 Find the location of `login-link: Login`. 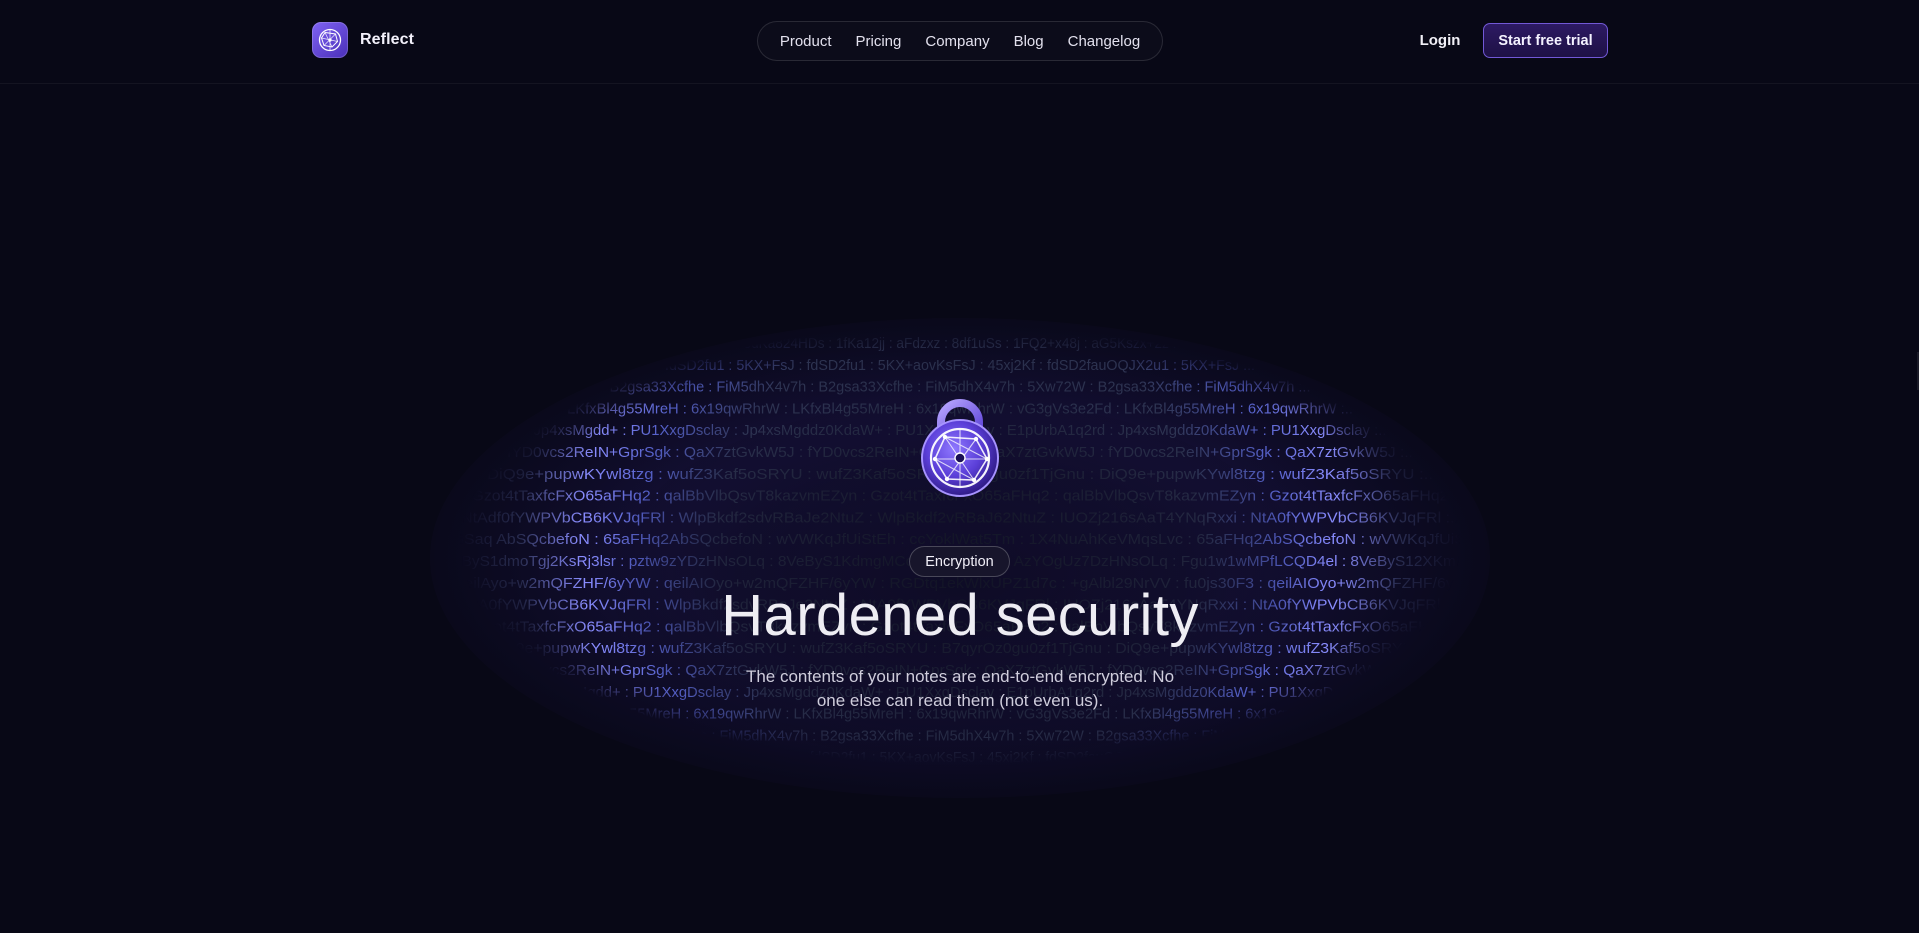

login-link: Login is located at coordinates (1440, 40).